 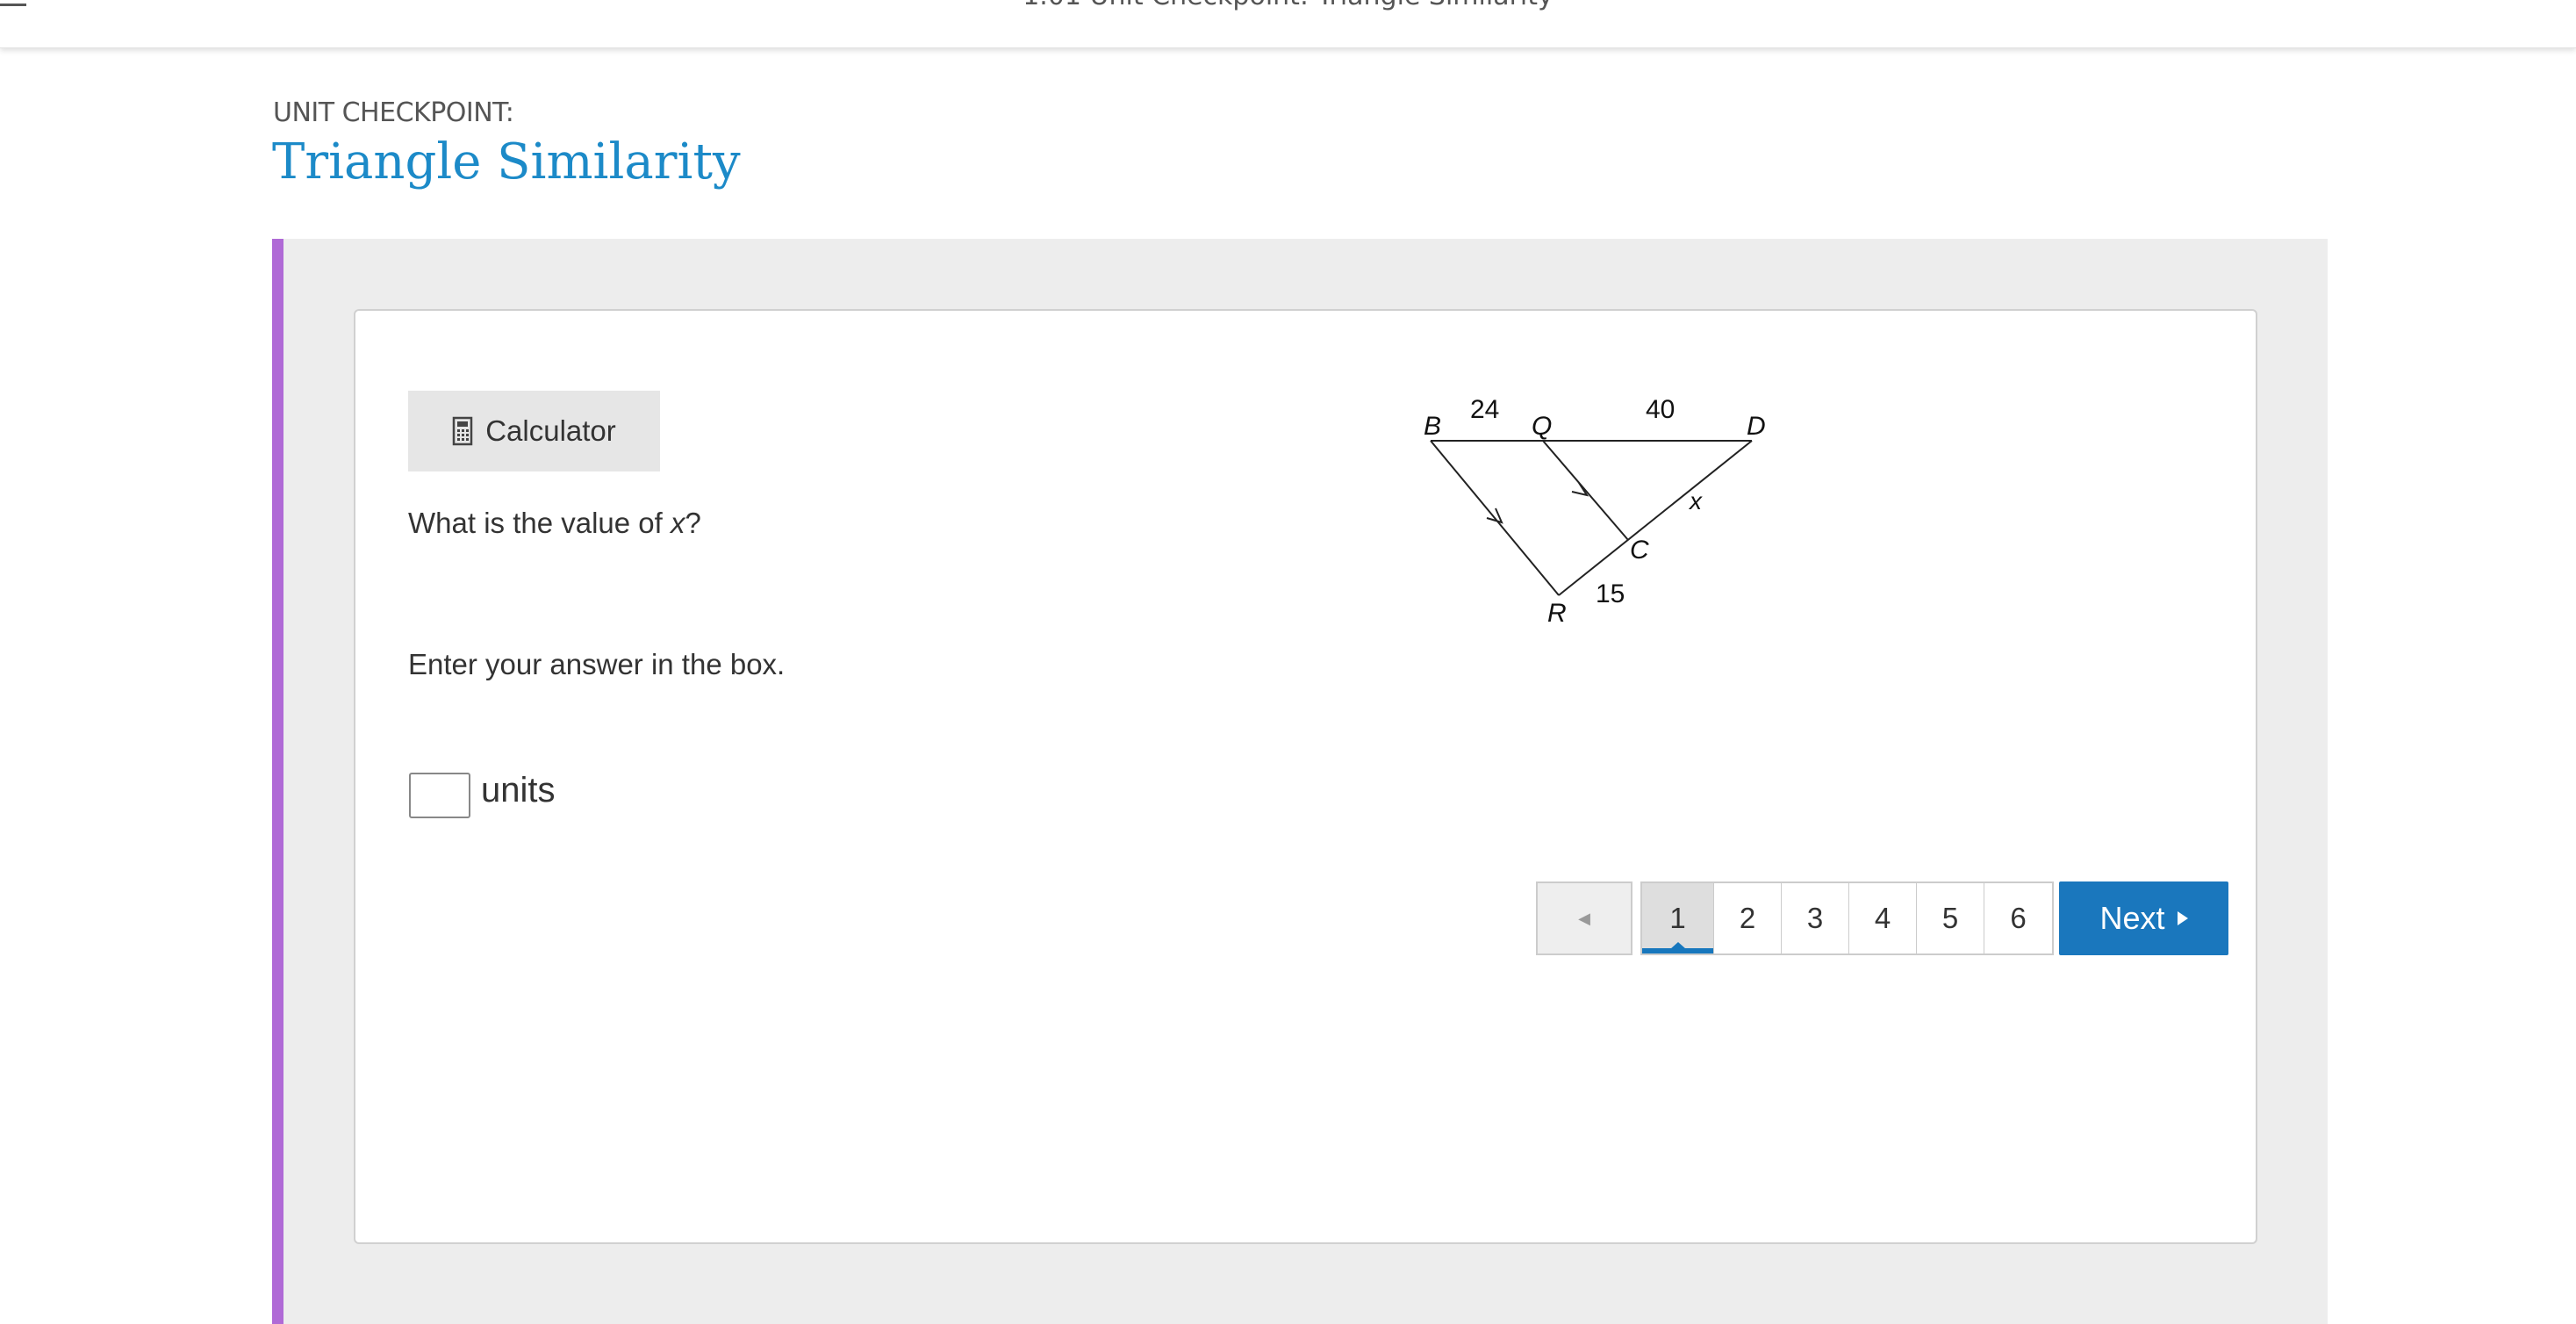 I want to click on units-label: units, so click(x=519, y=790).